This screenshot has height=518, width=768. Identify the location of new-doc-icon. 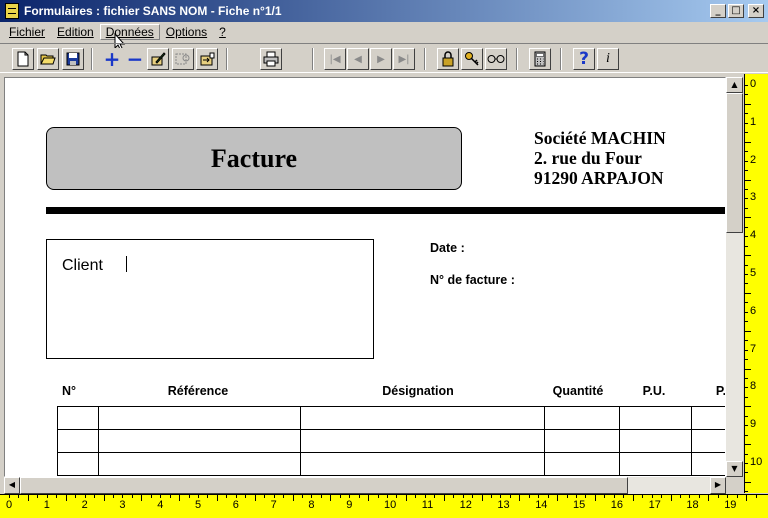
(23, 59).